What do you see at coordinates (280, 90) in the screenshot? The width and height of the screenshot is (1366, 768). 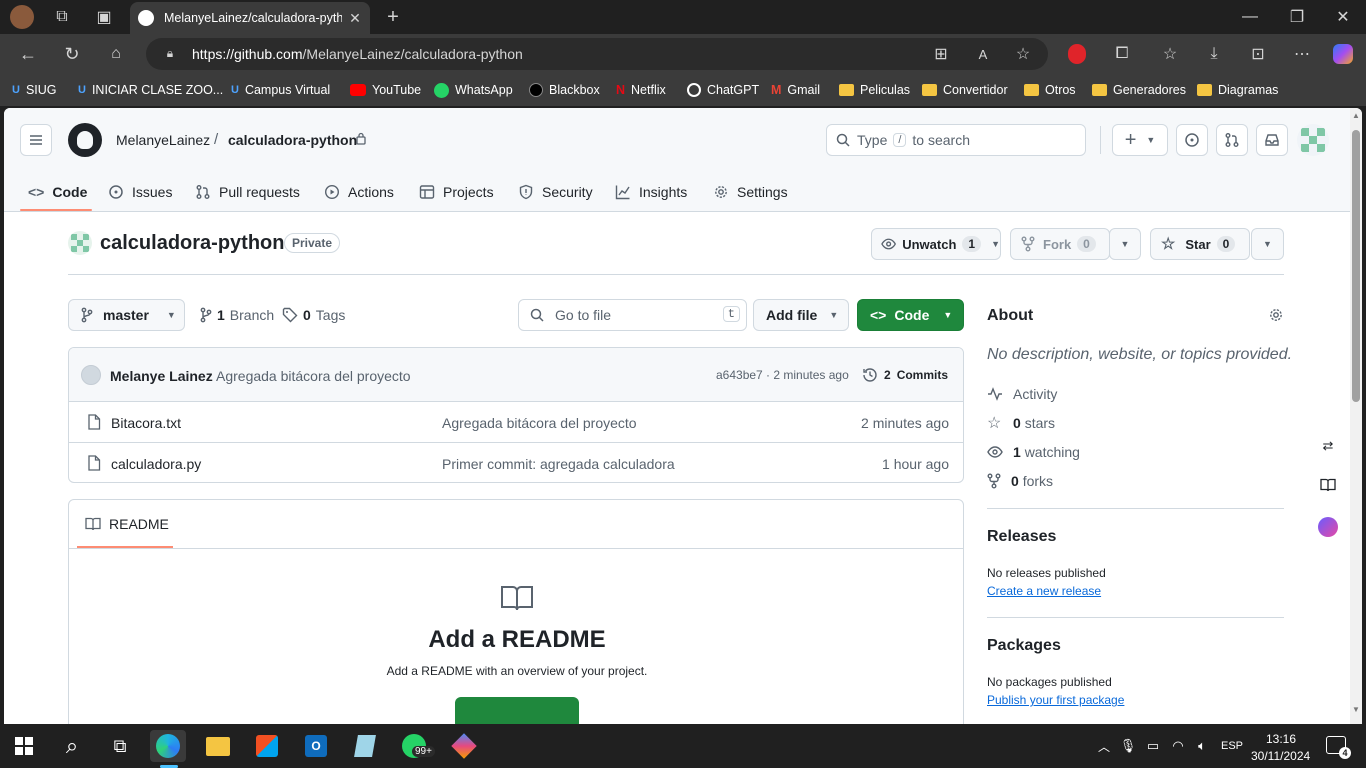 I see `bookmark-campus: U Campus Virtual` at bounding box center [280, 90].